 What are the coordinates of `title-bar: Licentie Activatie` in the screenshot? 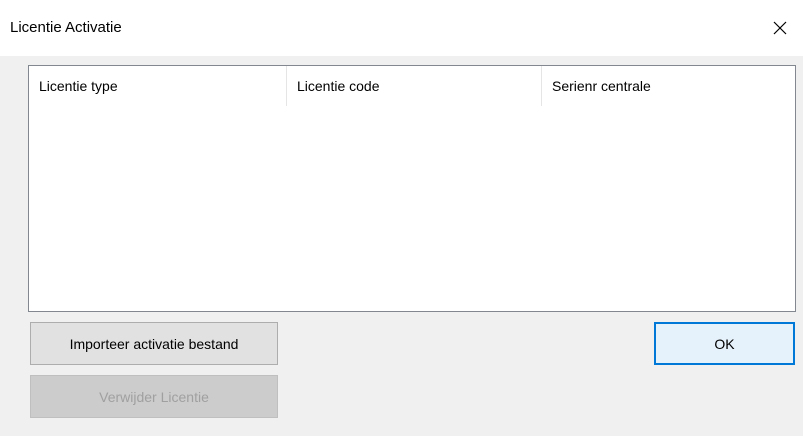 It's located at (401, 28).